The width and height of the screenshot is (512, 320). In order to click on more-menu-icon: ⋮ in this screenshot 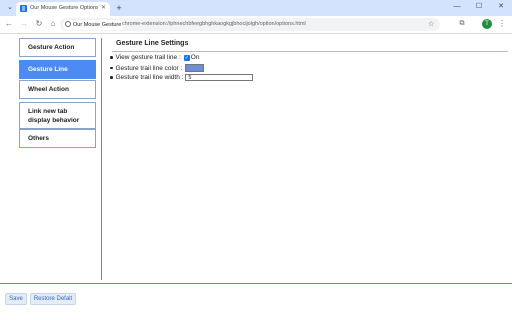, I will do `click(502, 24)`.